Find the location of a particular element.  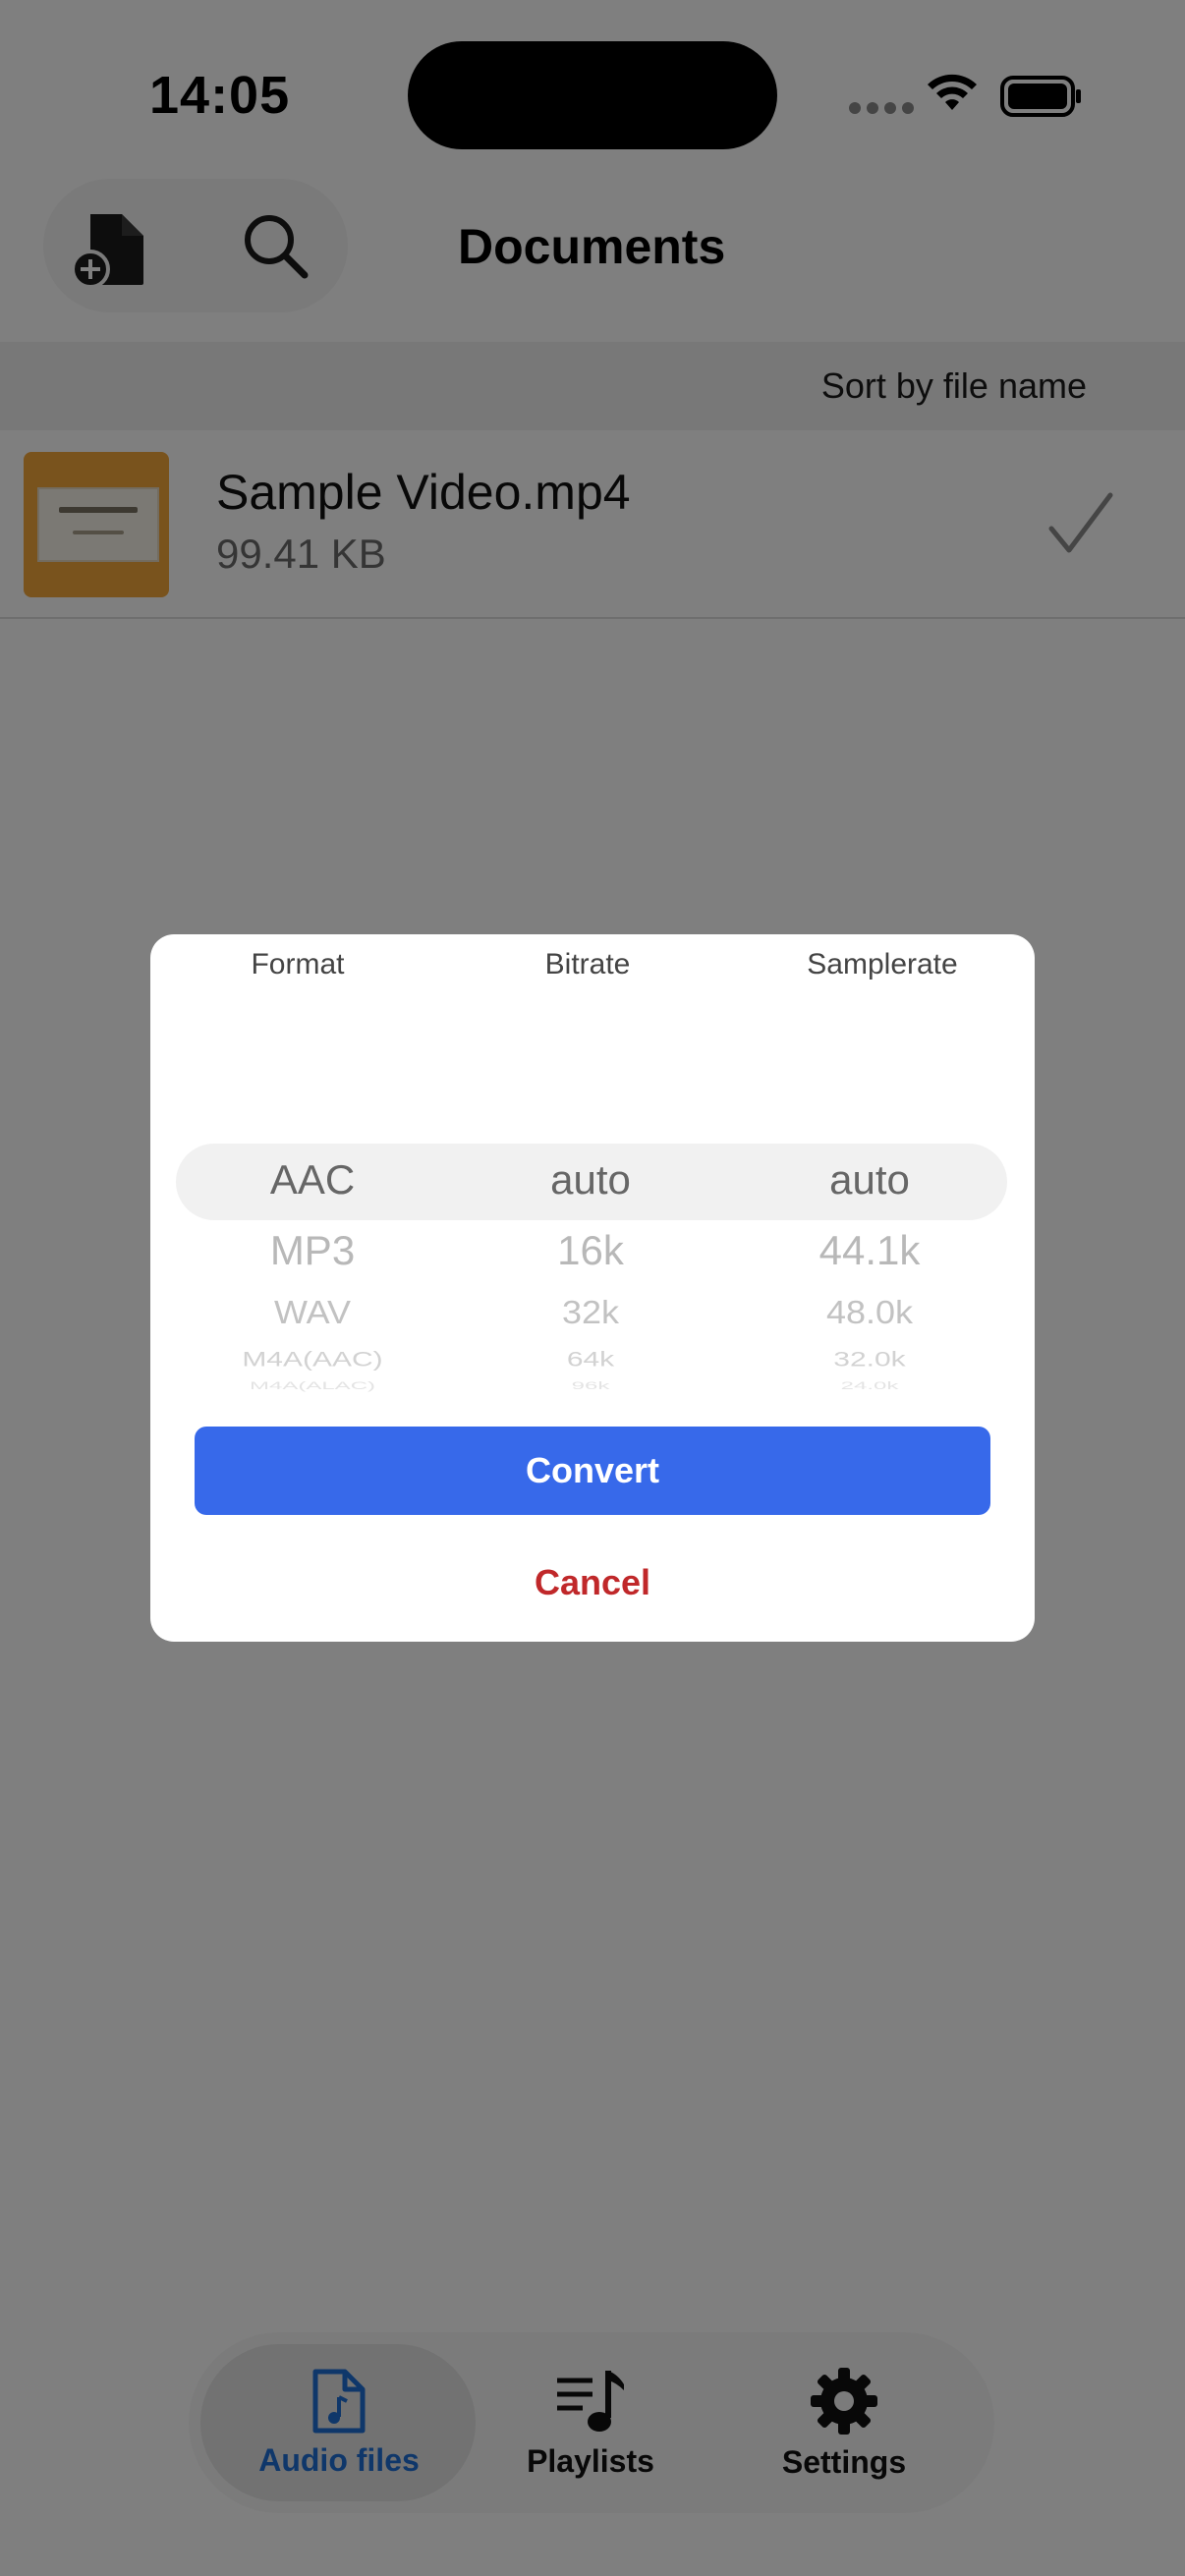

cancel-button: Cancel is located at coordinates (592, 1582).